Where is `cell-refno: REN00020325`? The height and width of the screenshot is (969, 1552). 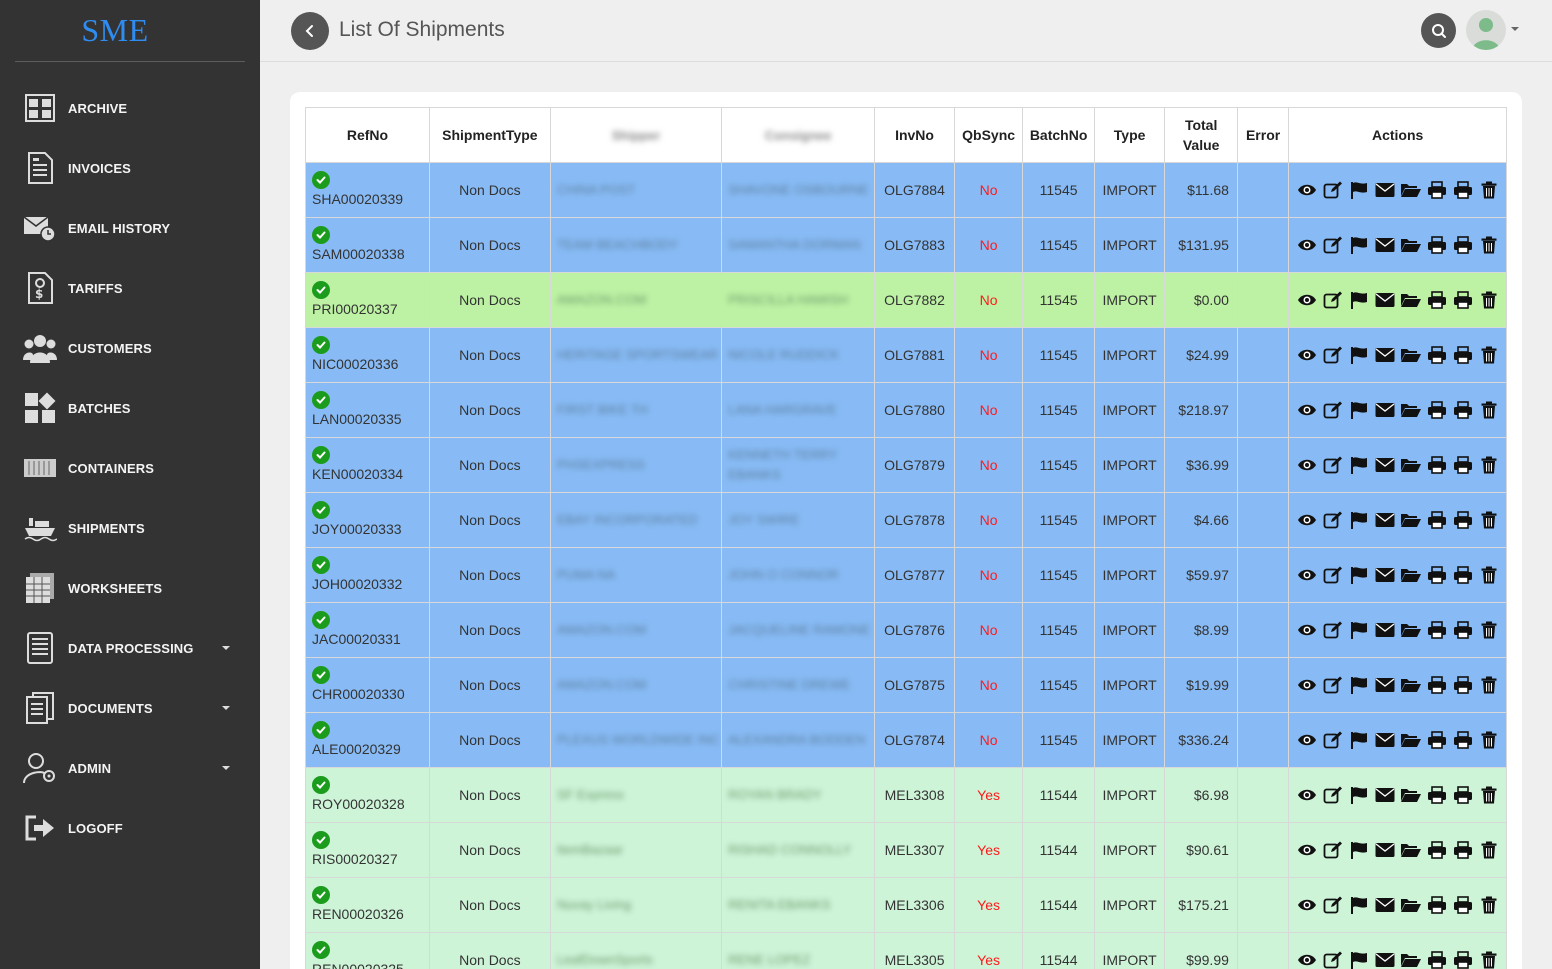
cell-refno: REN00020325 is located at coordinates (367, 950).